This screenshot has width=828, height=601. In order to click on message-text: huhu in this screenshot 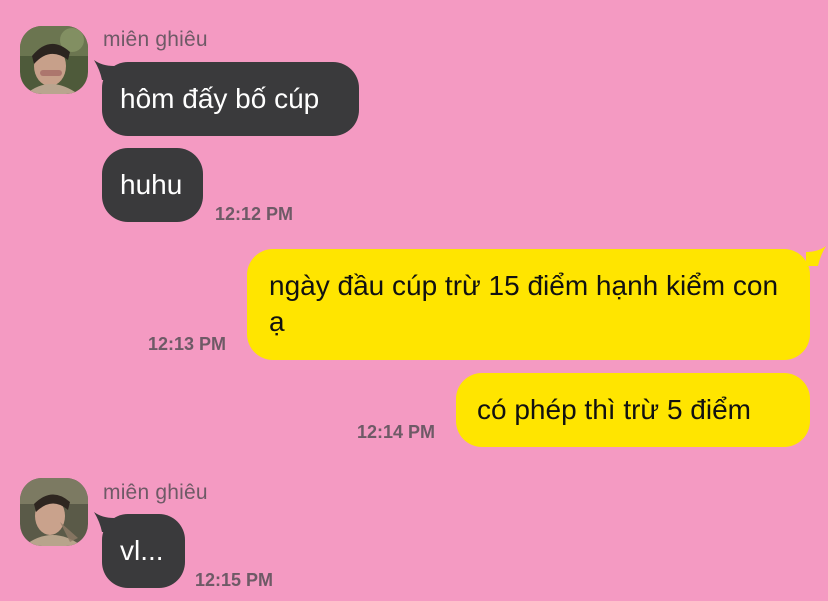, I will do `click(151, 184)`.